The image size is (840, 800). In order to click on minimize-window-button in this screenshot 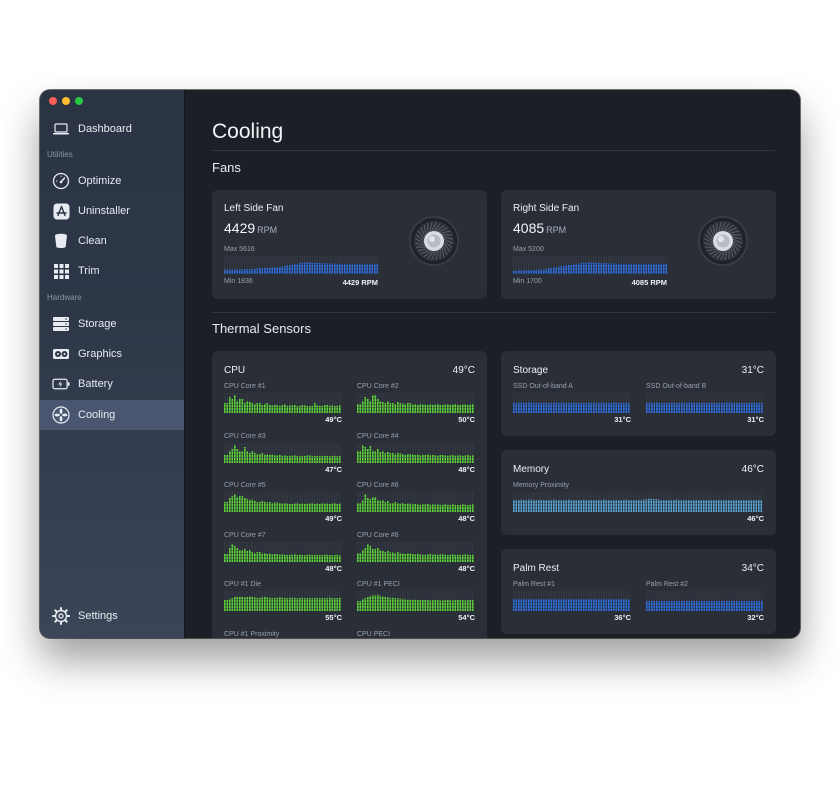, I will do `click(66, 101)`.